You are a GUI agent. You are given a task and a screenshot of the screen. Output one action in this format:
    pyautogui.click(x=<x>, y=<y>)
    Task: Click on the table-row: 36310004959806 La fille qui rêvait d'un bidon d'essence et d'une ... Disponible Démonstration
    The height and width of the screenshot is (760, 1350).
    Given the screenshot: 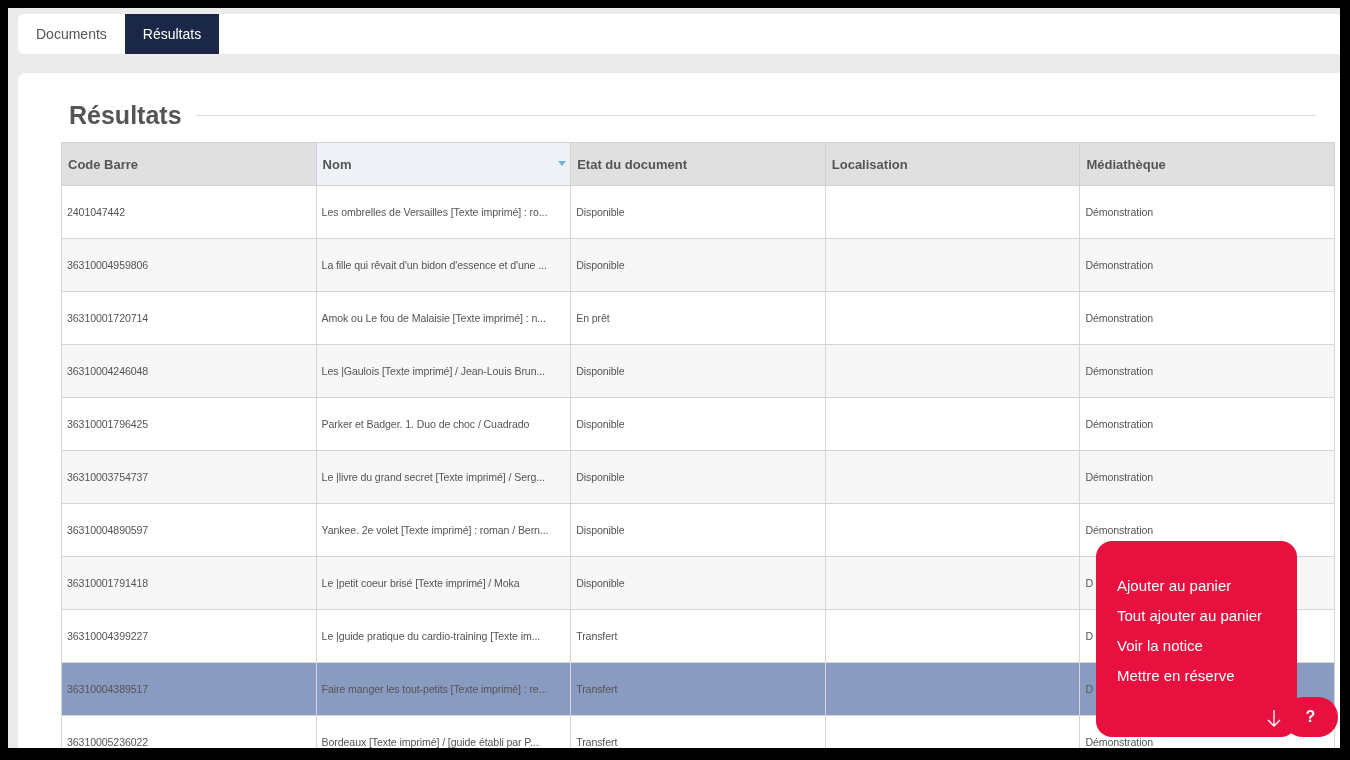 What is the action you would take?
    pyautogui.click(x=698, y=265)
    